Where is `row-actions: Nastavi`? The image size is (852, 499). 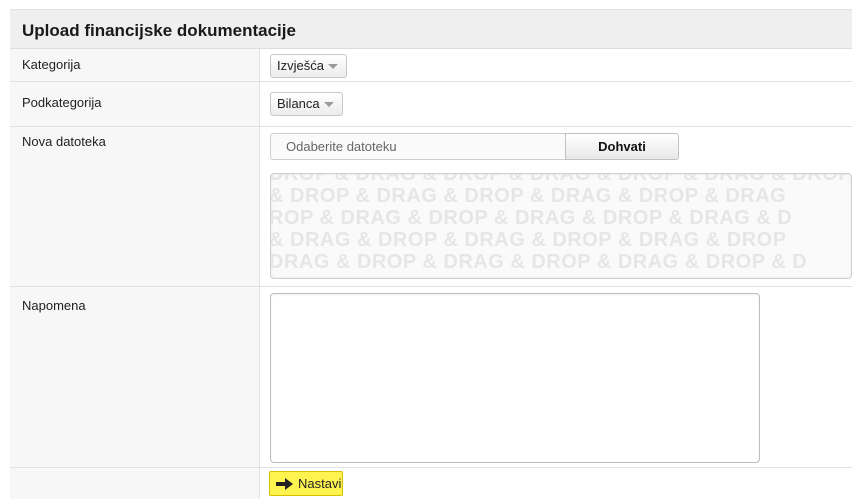 row-actions: Nastavi is located at coordinates (431, 483).